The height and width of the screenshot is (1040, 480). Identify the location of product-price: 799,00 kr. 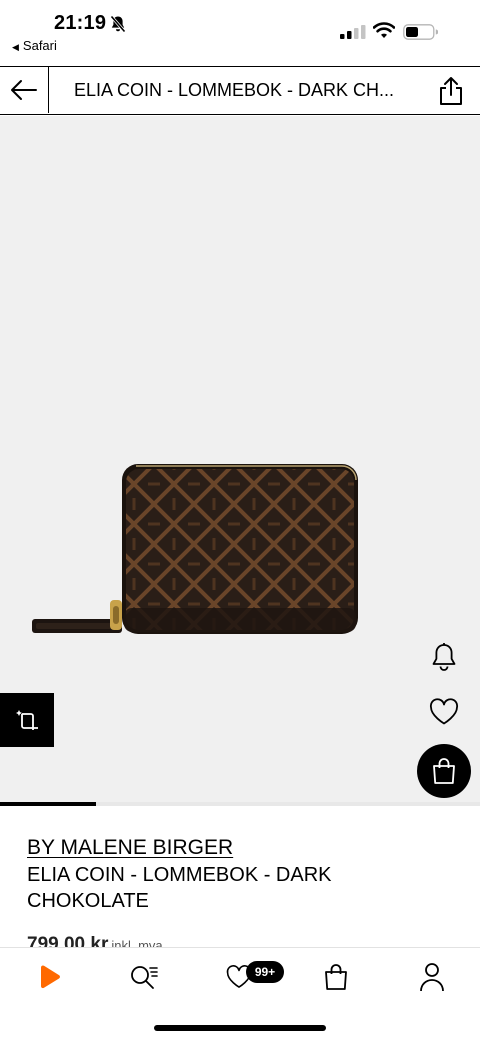
(68, 941).